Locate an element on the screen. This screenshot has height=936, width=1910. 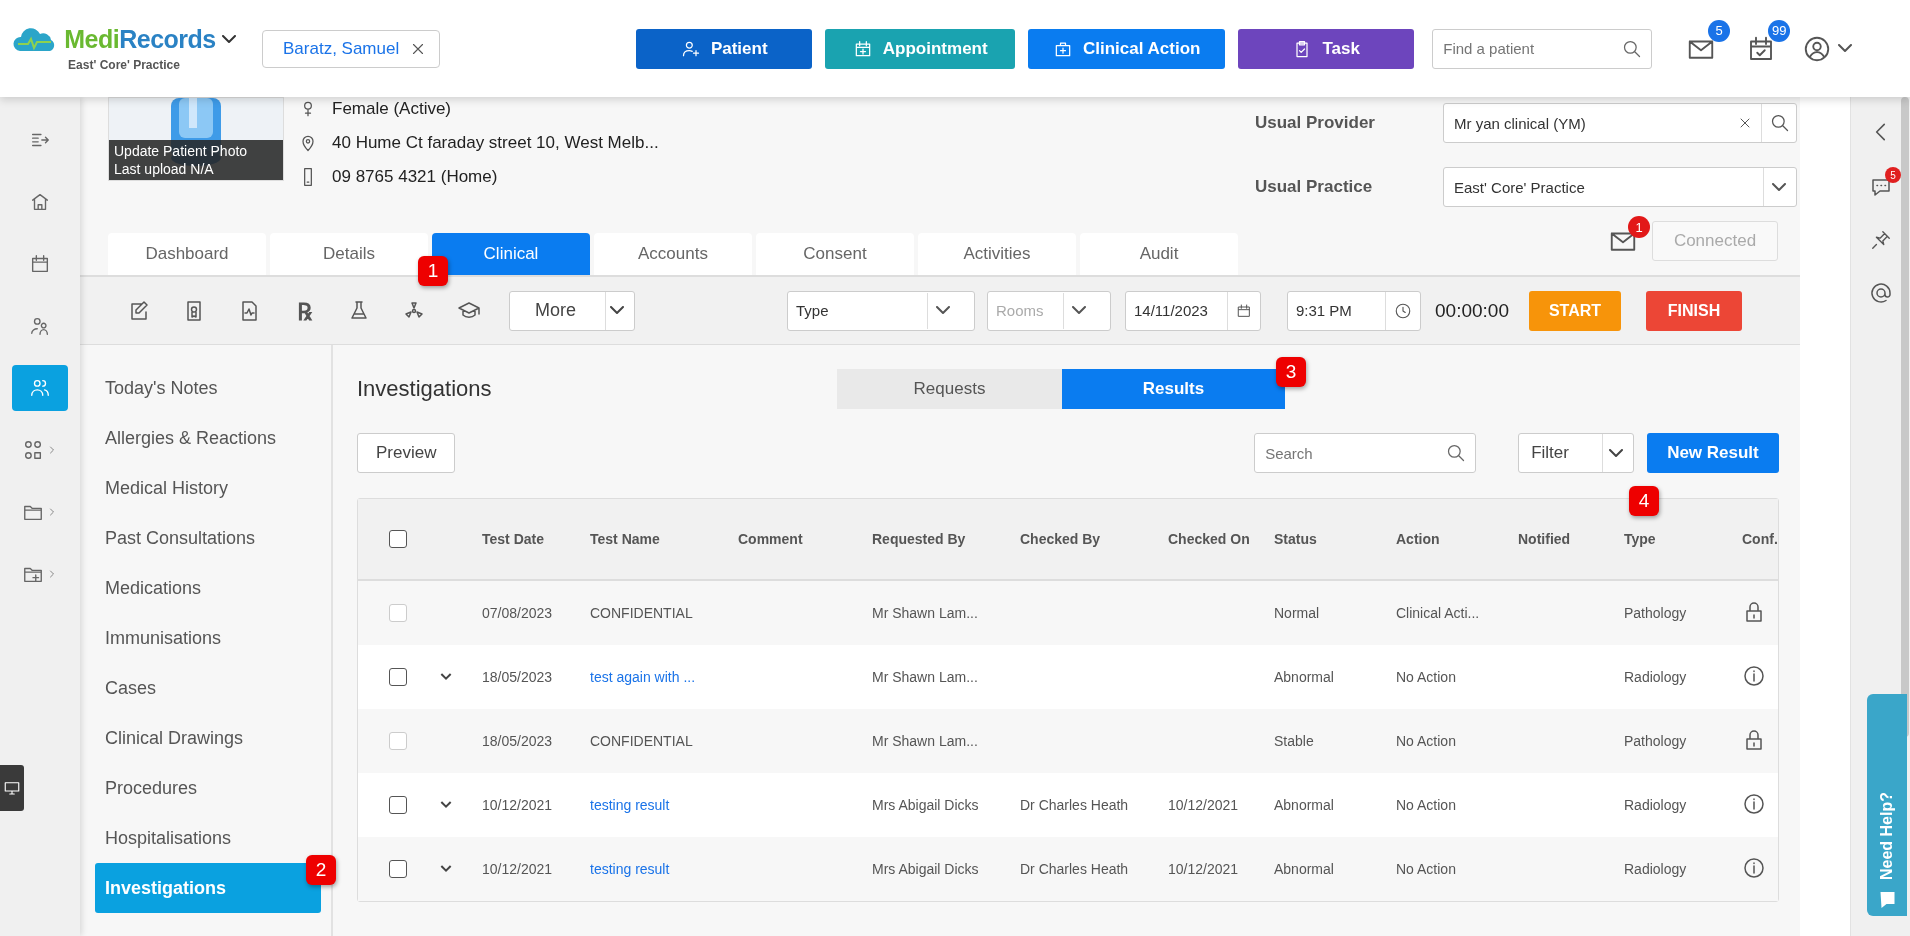
view-toggle: Results is located at coordinates (1173, 389).